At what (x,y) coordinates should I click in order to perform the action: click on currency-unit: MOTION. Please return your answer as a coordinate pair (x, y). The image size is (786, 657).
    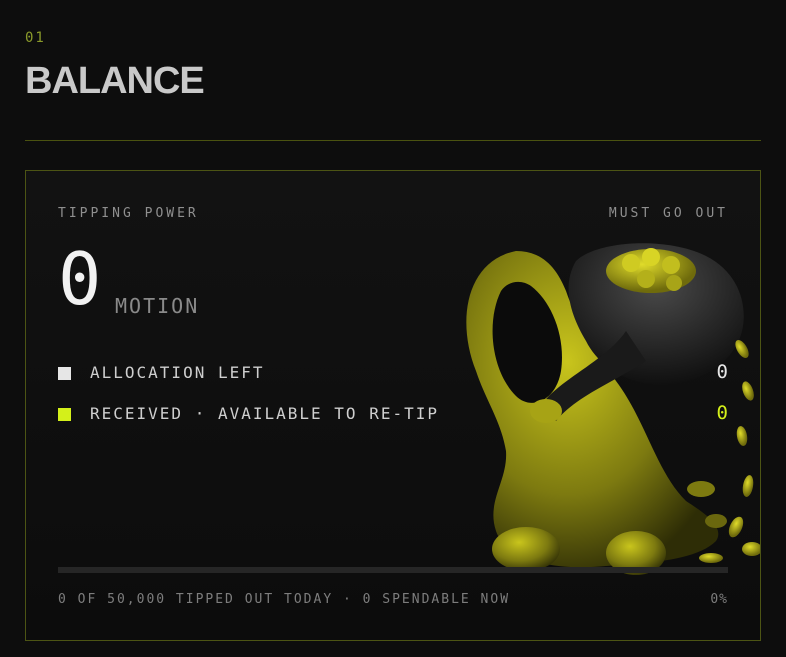
    Looking at the image, I should click on (157, 306).